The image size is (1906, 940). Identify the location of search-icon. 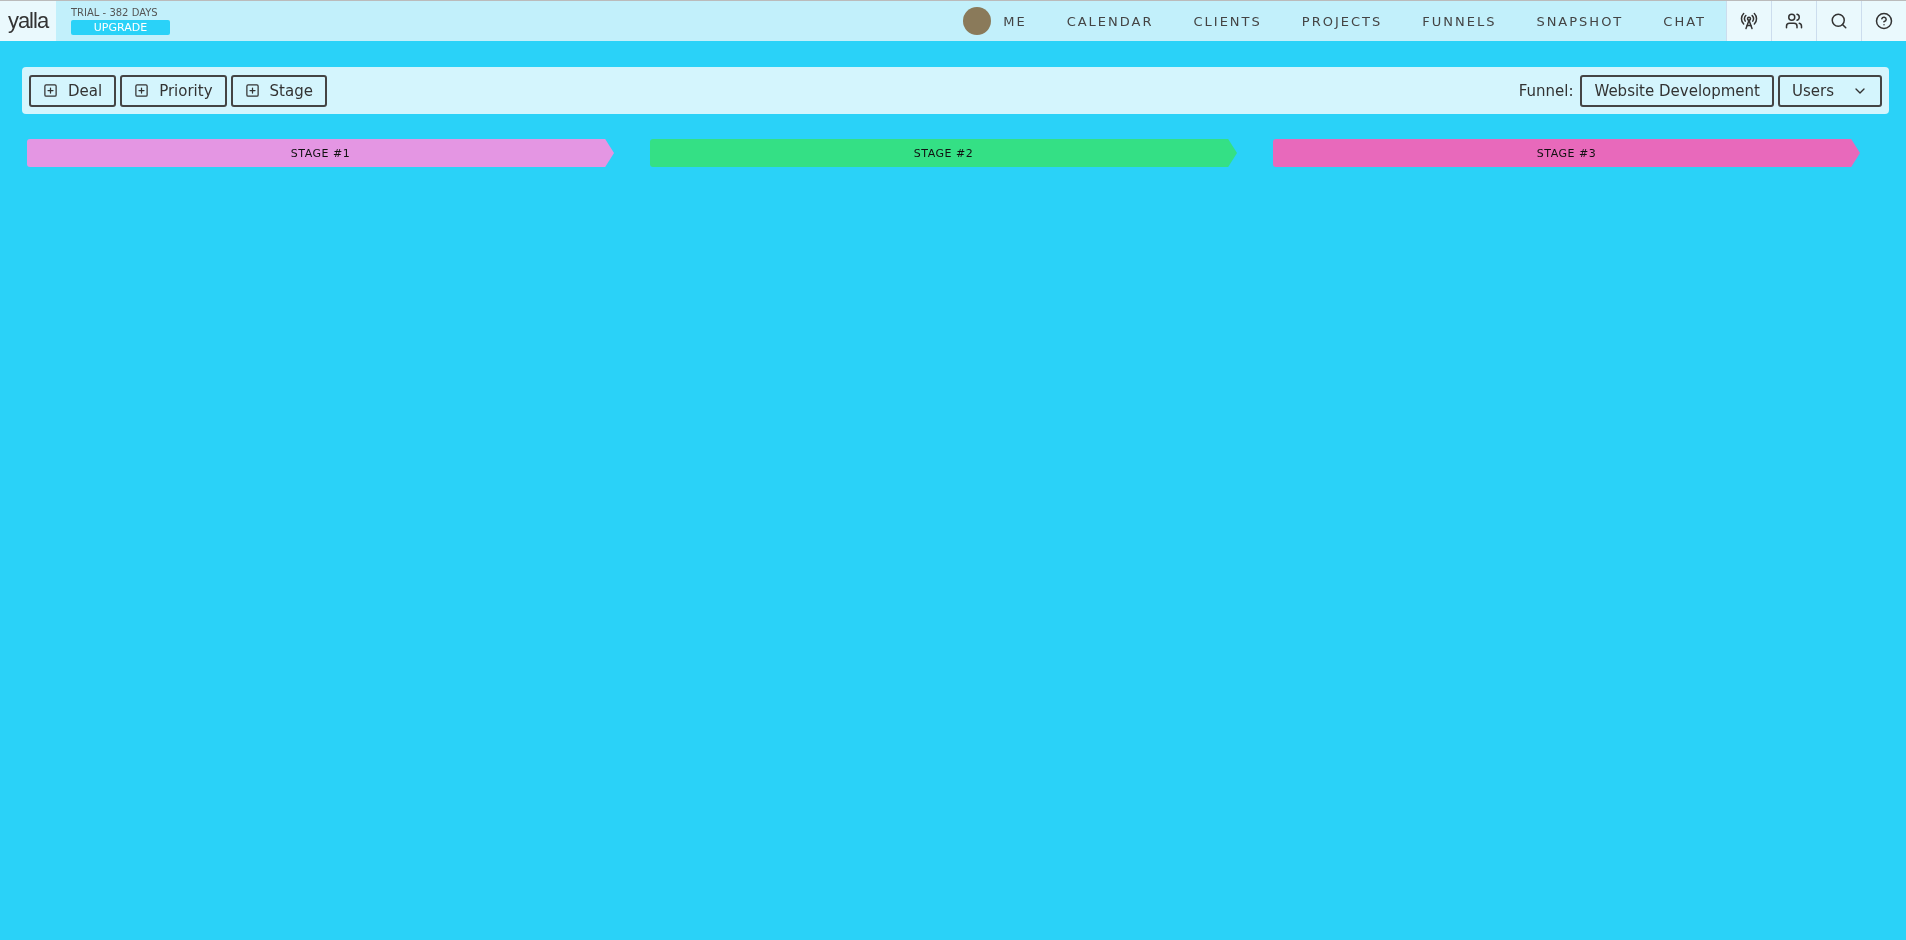
(1839, 21).